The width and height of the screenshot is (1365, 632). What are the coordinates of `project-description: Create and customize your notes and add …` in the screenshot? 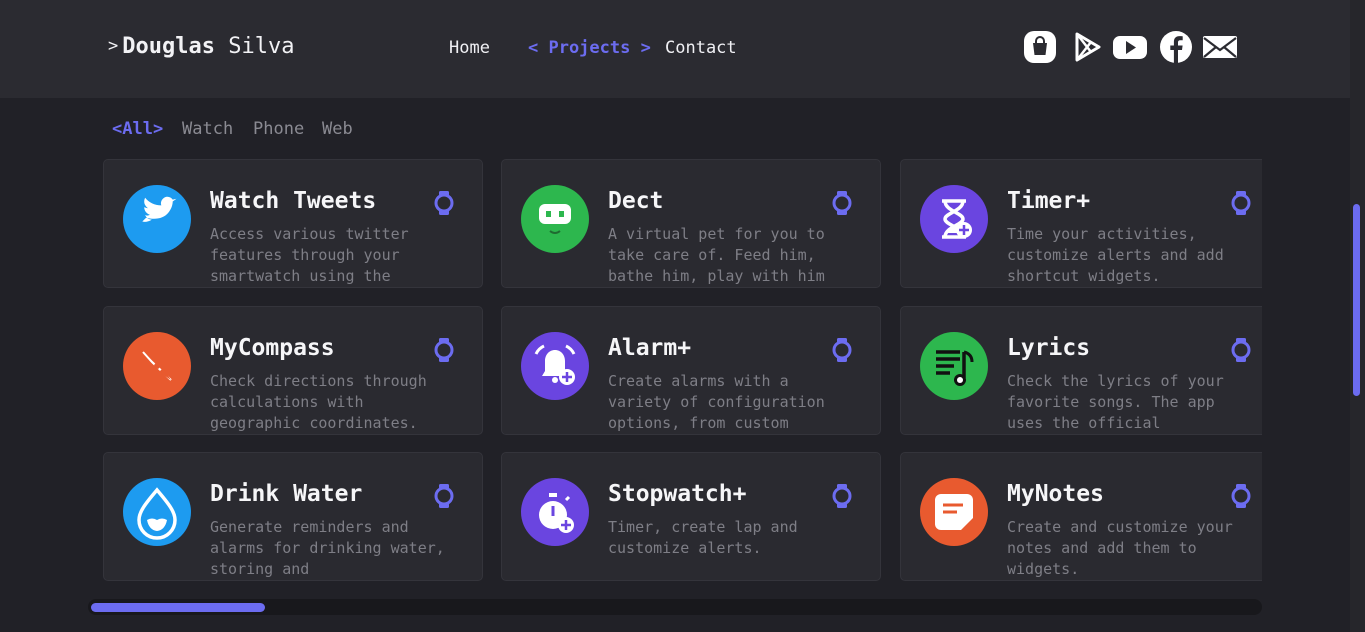 It's located at (1120, 547).